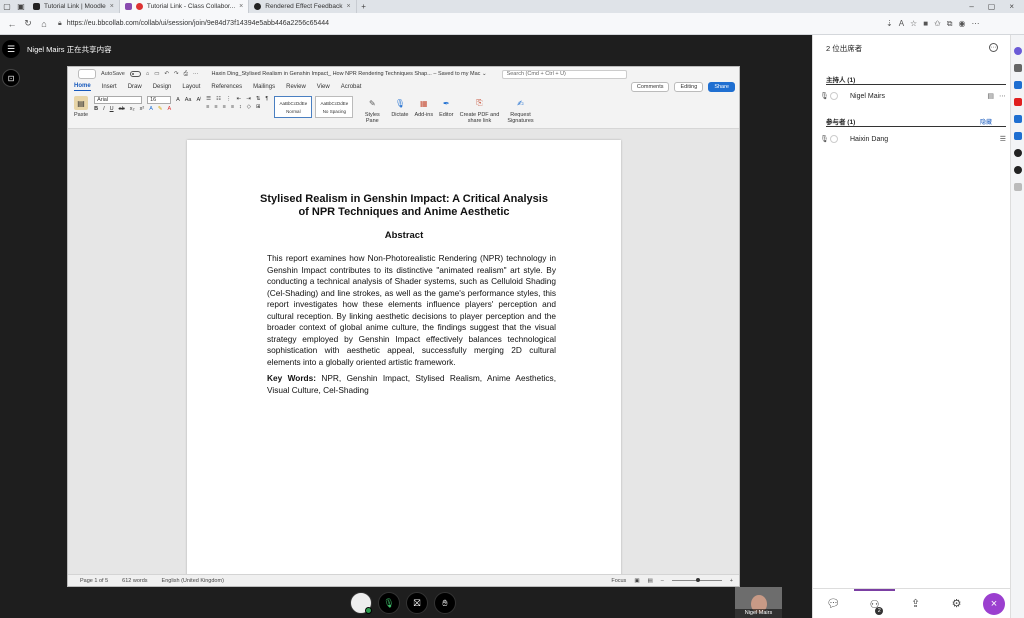  Describe the element at coordinates (122, 109) in the screenshot. I see `strikethrough-icon: ab` at that location.